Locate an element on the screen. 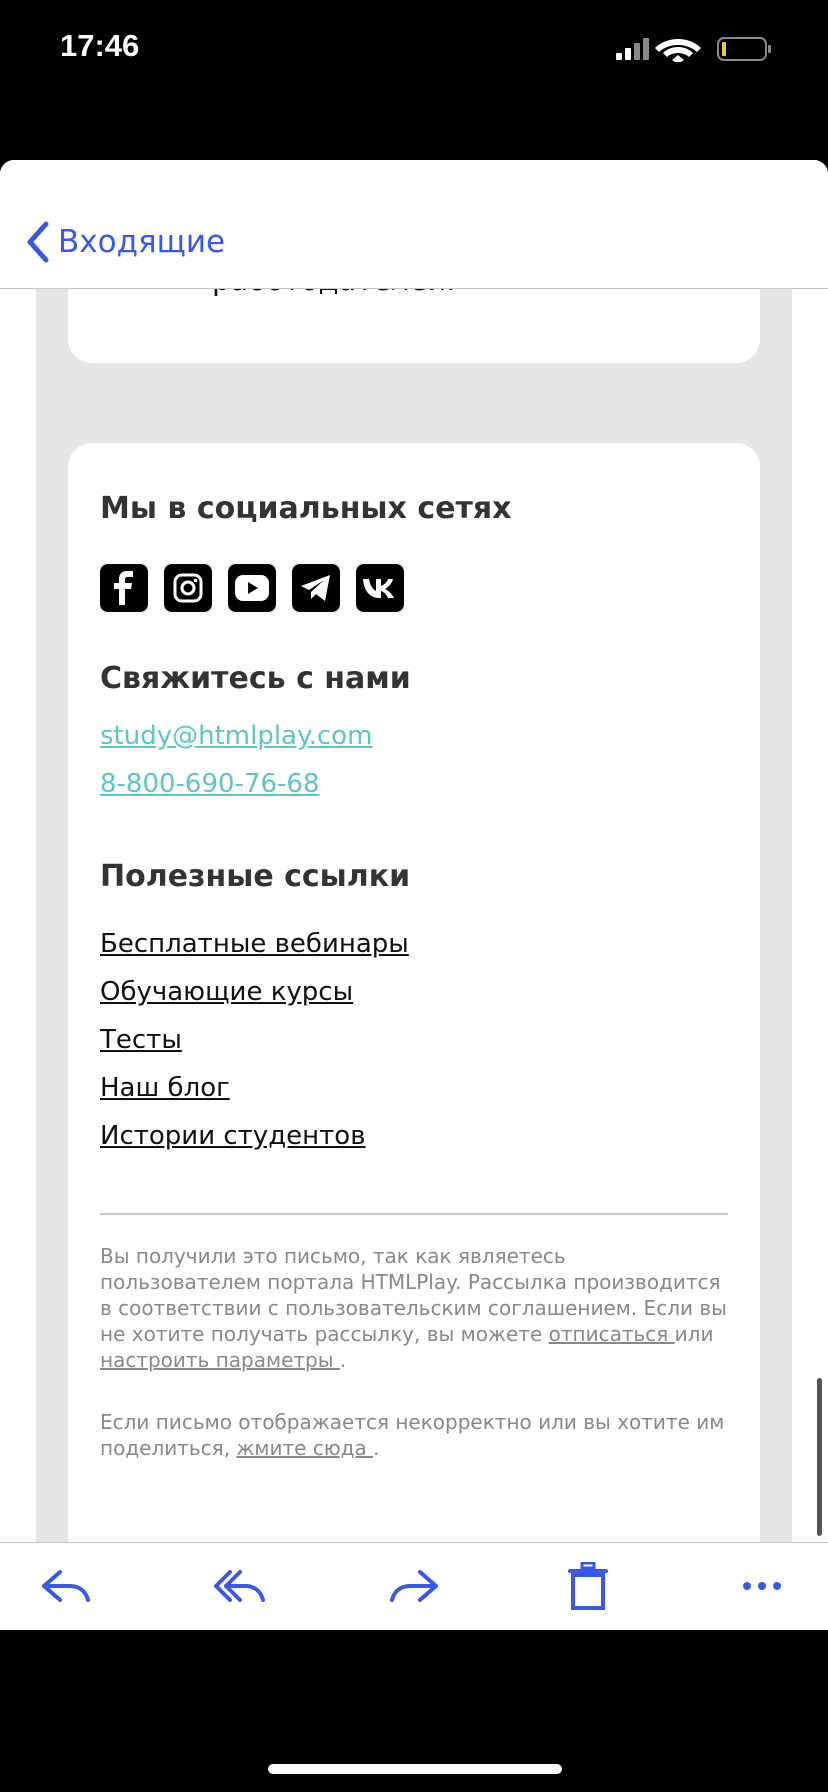 Image resolution: width=828 pixels, height=1792 pixels. forward-button is located at coordinates (414, 1586).